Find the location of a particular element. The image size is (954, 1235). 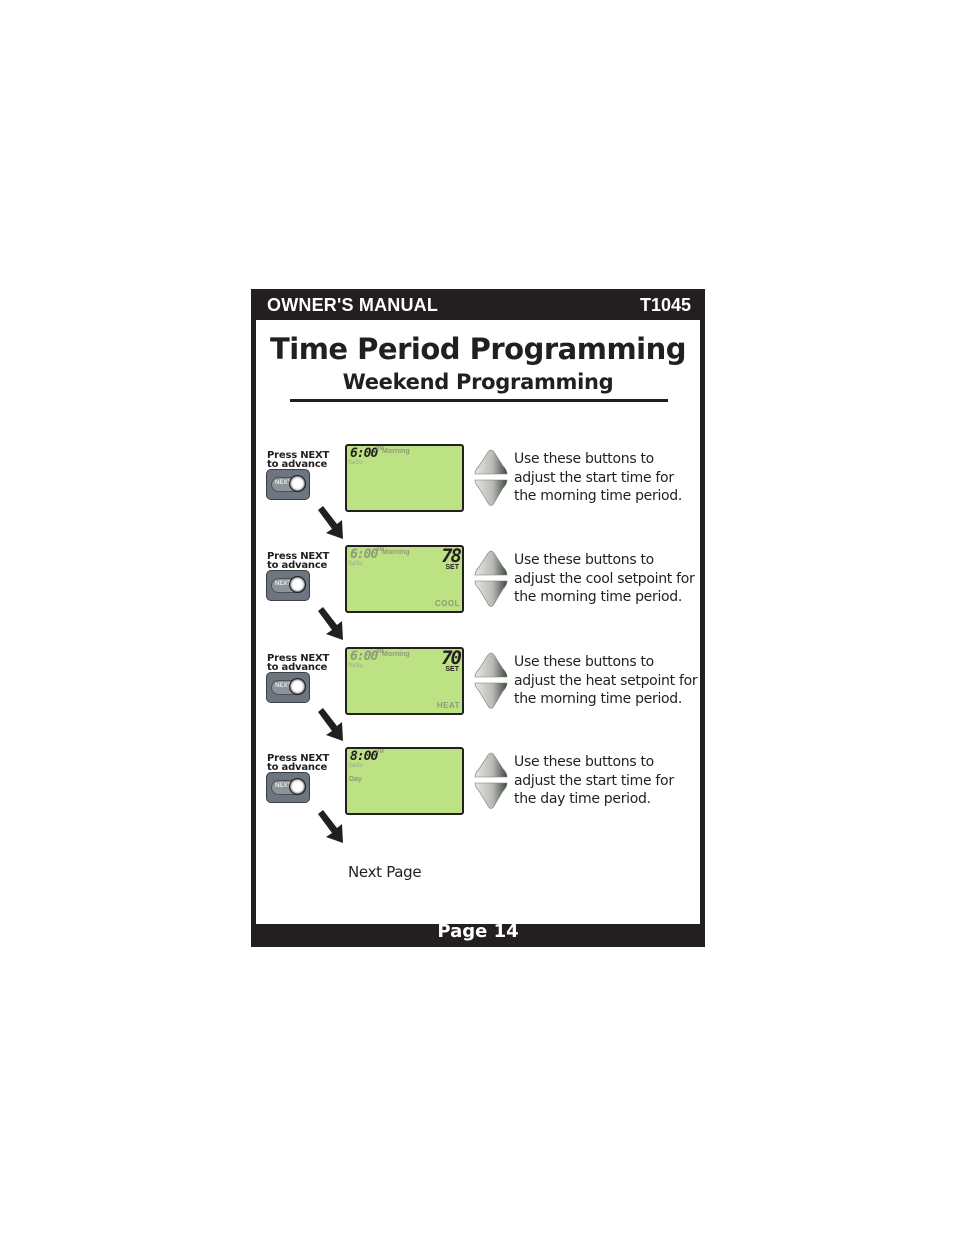

model-number: T1045 is located at coordinates (665, 305).